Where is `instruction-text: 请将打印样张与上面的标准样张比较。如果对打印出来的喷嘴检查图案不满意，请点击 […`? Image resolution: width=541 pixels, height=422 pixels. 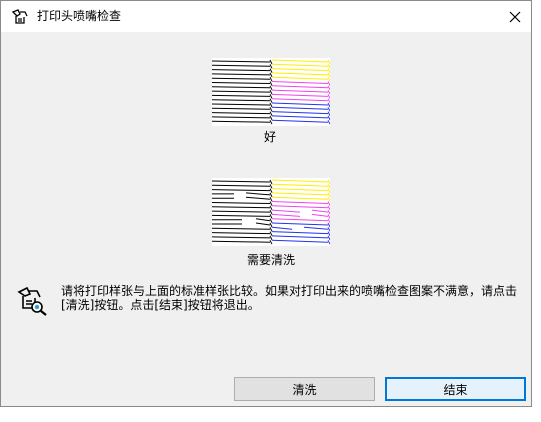
instruction-text: 请将打印样张与上面的标准样张比较。如果对打印出来的喷嘴检查图案不满意，请点击 [… is located at coordinates (296, 298).